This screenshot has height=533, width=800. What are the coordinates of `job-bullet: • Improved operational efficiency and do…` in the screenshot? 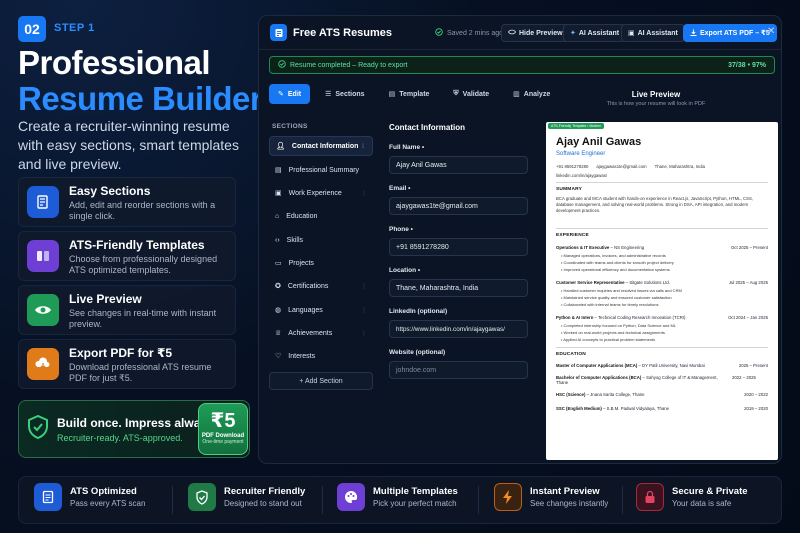 It's located at (615, 269).